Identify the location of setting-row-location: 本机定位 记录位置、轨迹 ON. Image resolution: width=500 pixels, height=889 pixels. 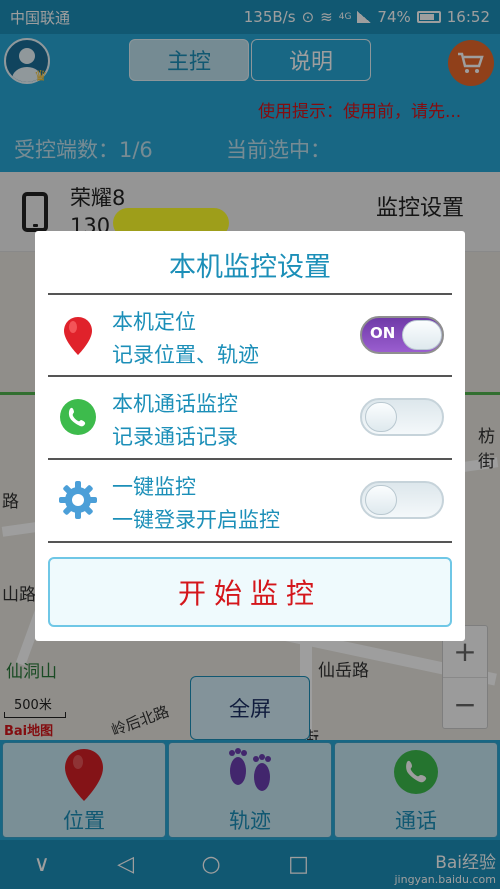
(250, 335).